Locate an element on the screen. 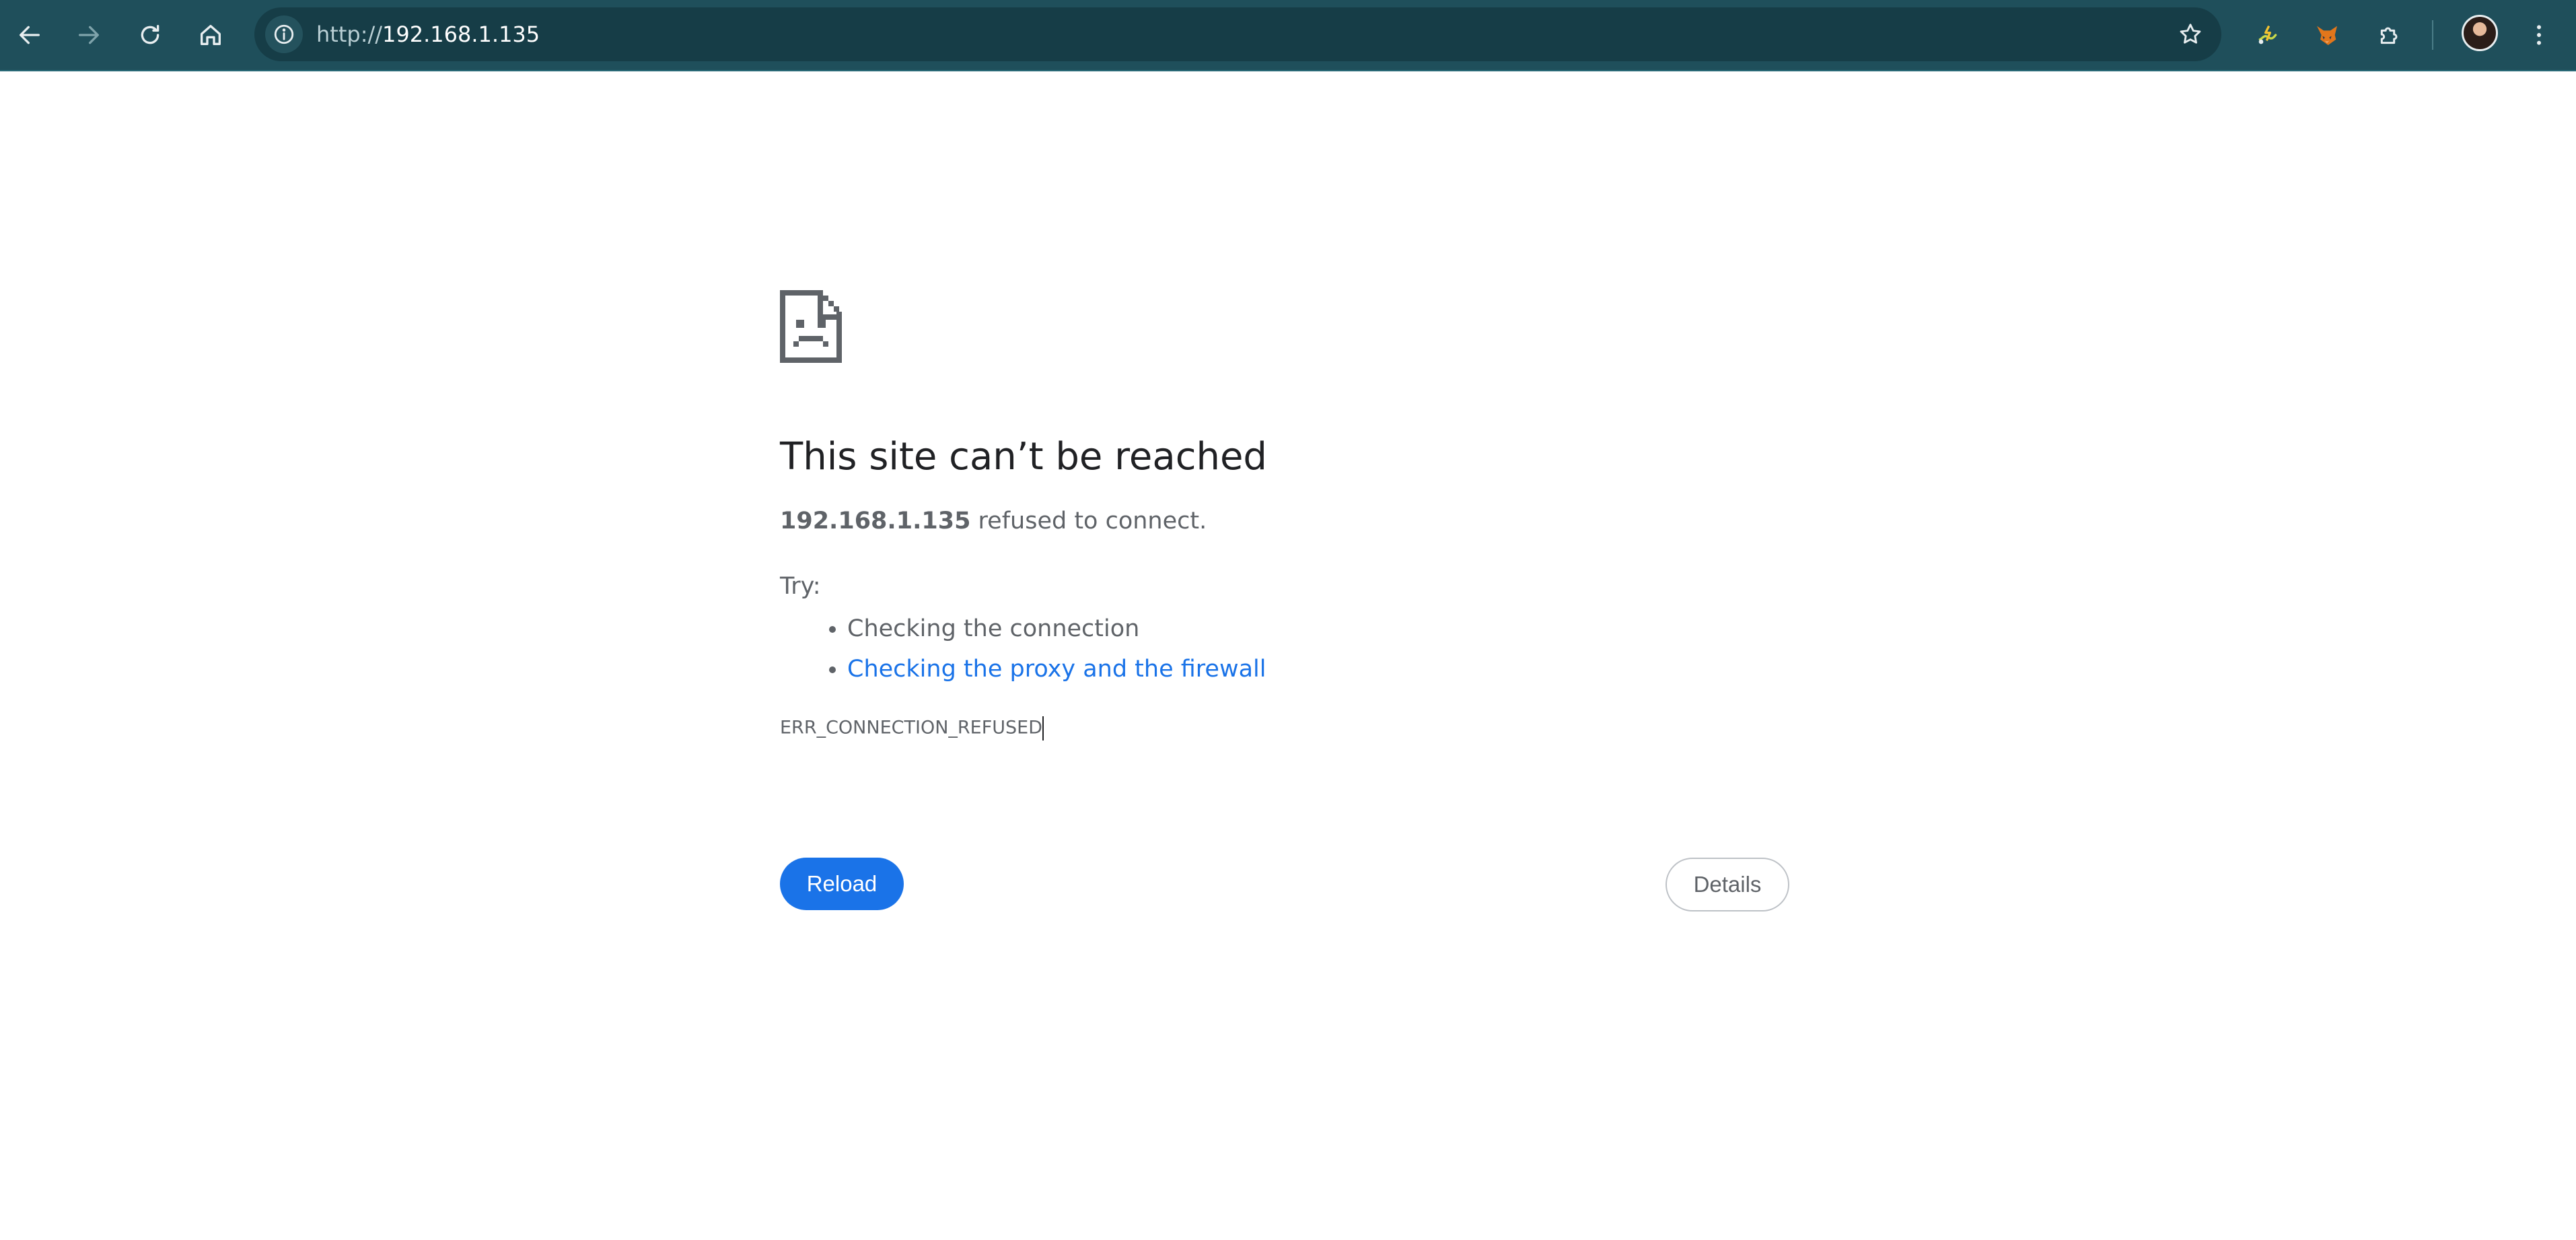 The height and width of the screenshot is (1240, 2576). toolbar-divider is located at coordinates (2432, 35).